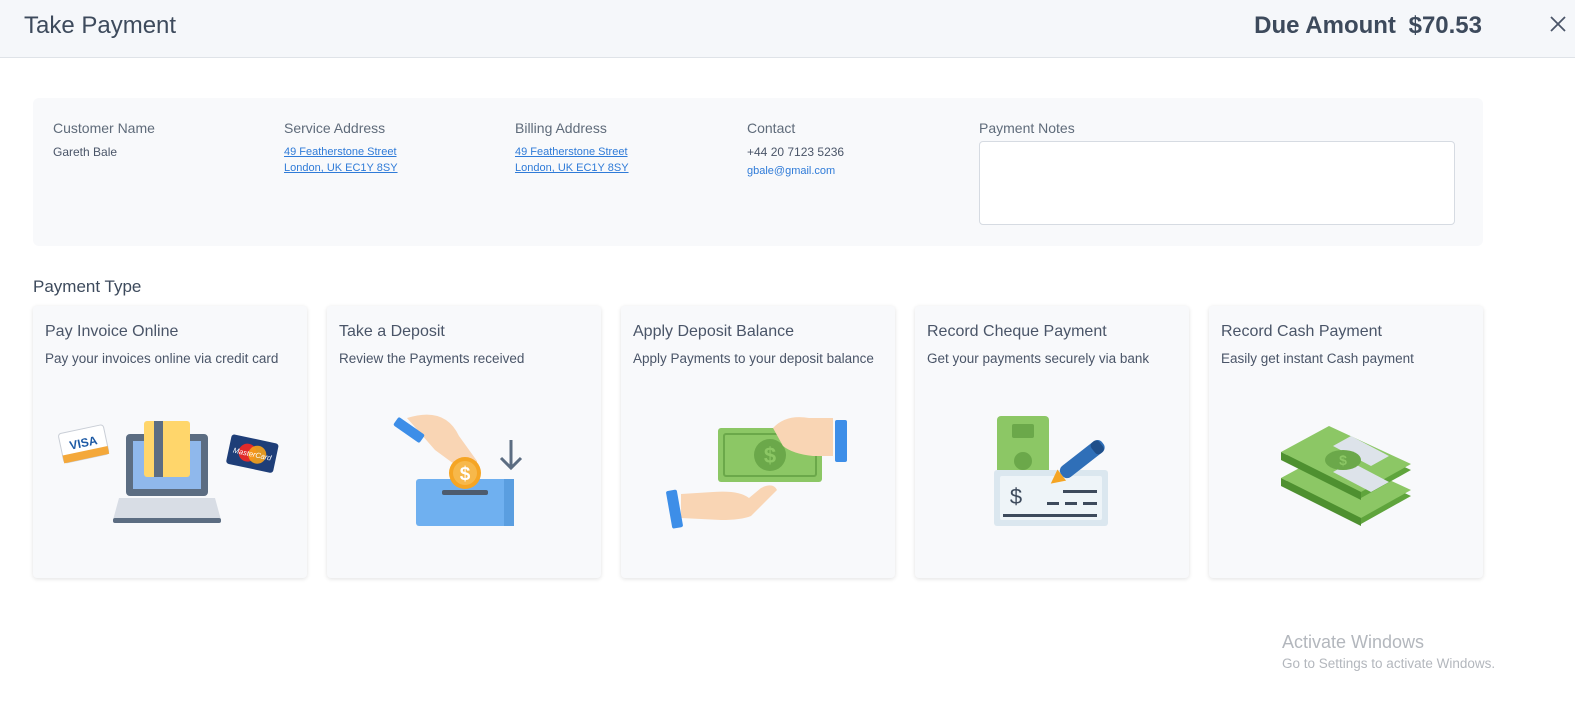  I want to click on service-address-link-line1: 49 Featherstone Street, so click(341, 152).